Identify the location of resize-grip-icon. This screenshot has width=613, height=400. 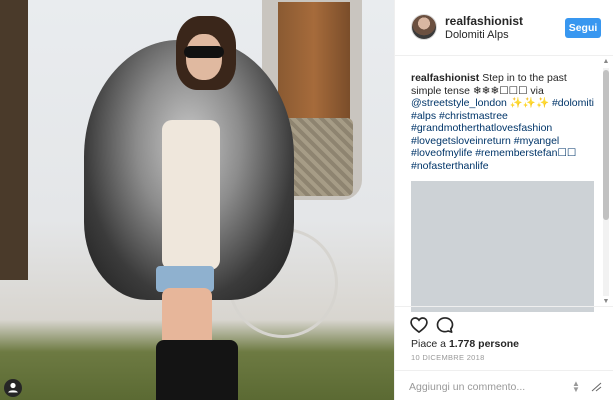
(596, 387).